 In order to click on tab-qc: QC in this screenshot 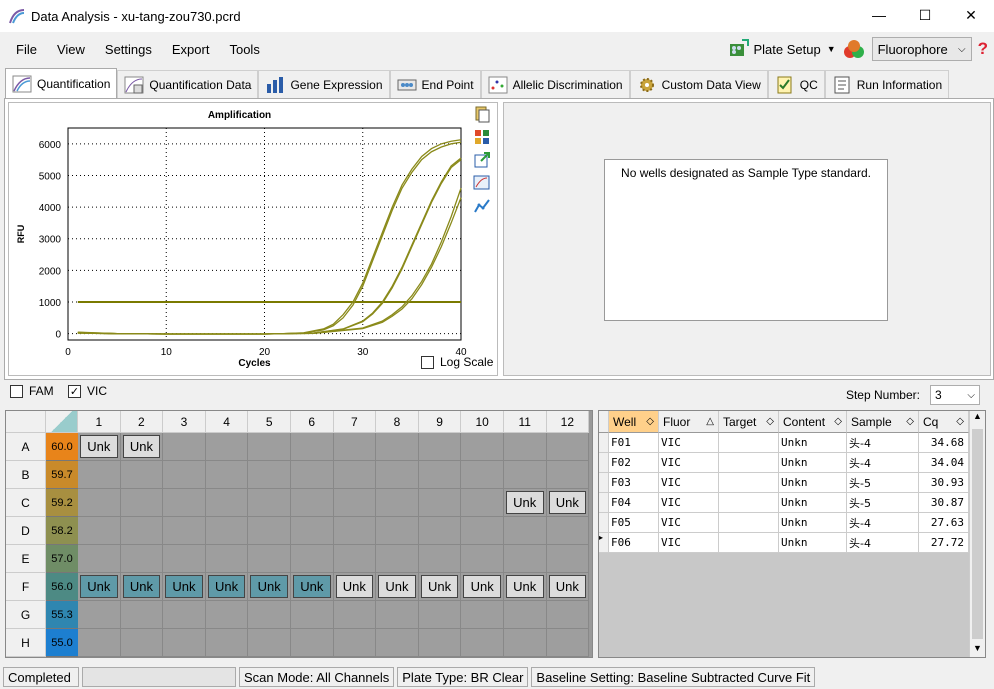, I will do `click(796, 84)`.